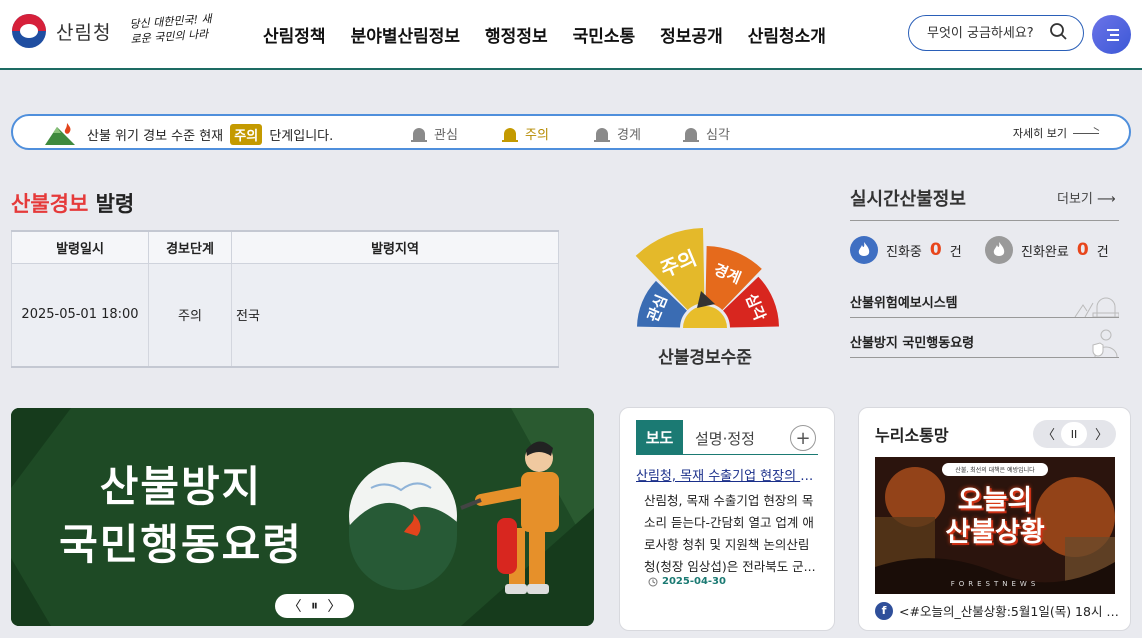 This screenshot has width=1142, height=638. Describe the element at coordinates (1111, 34) in the screenshot. I see `menu-button` at that location.